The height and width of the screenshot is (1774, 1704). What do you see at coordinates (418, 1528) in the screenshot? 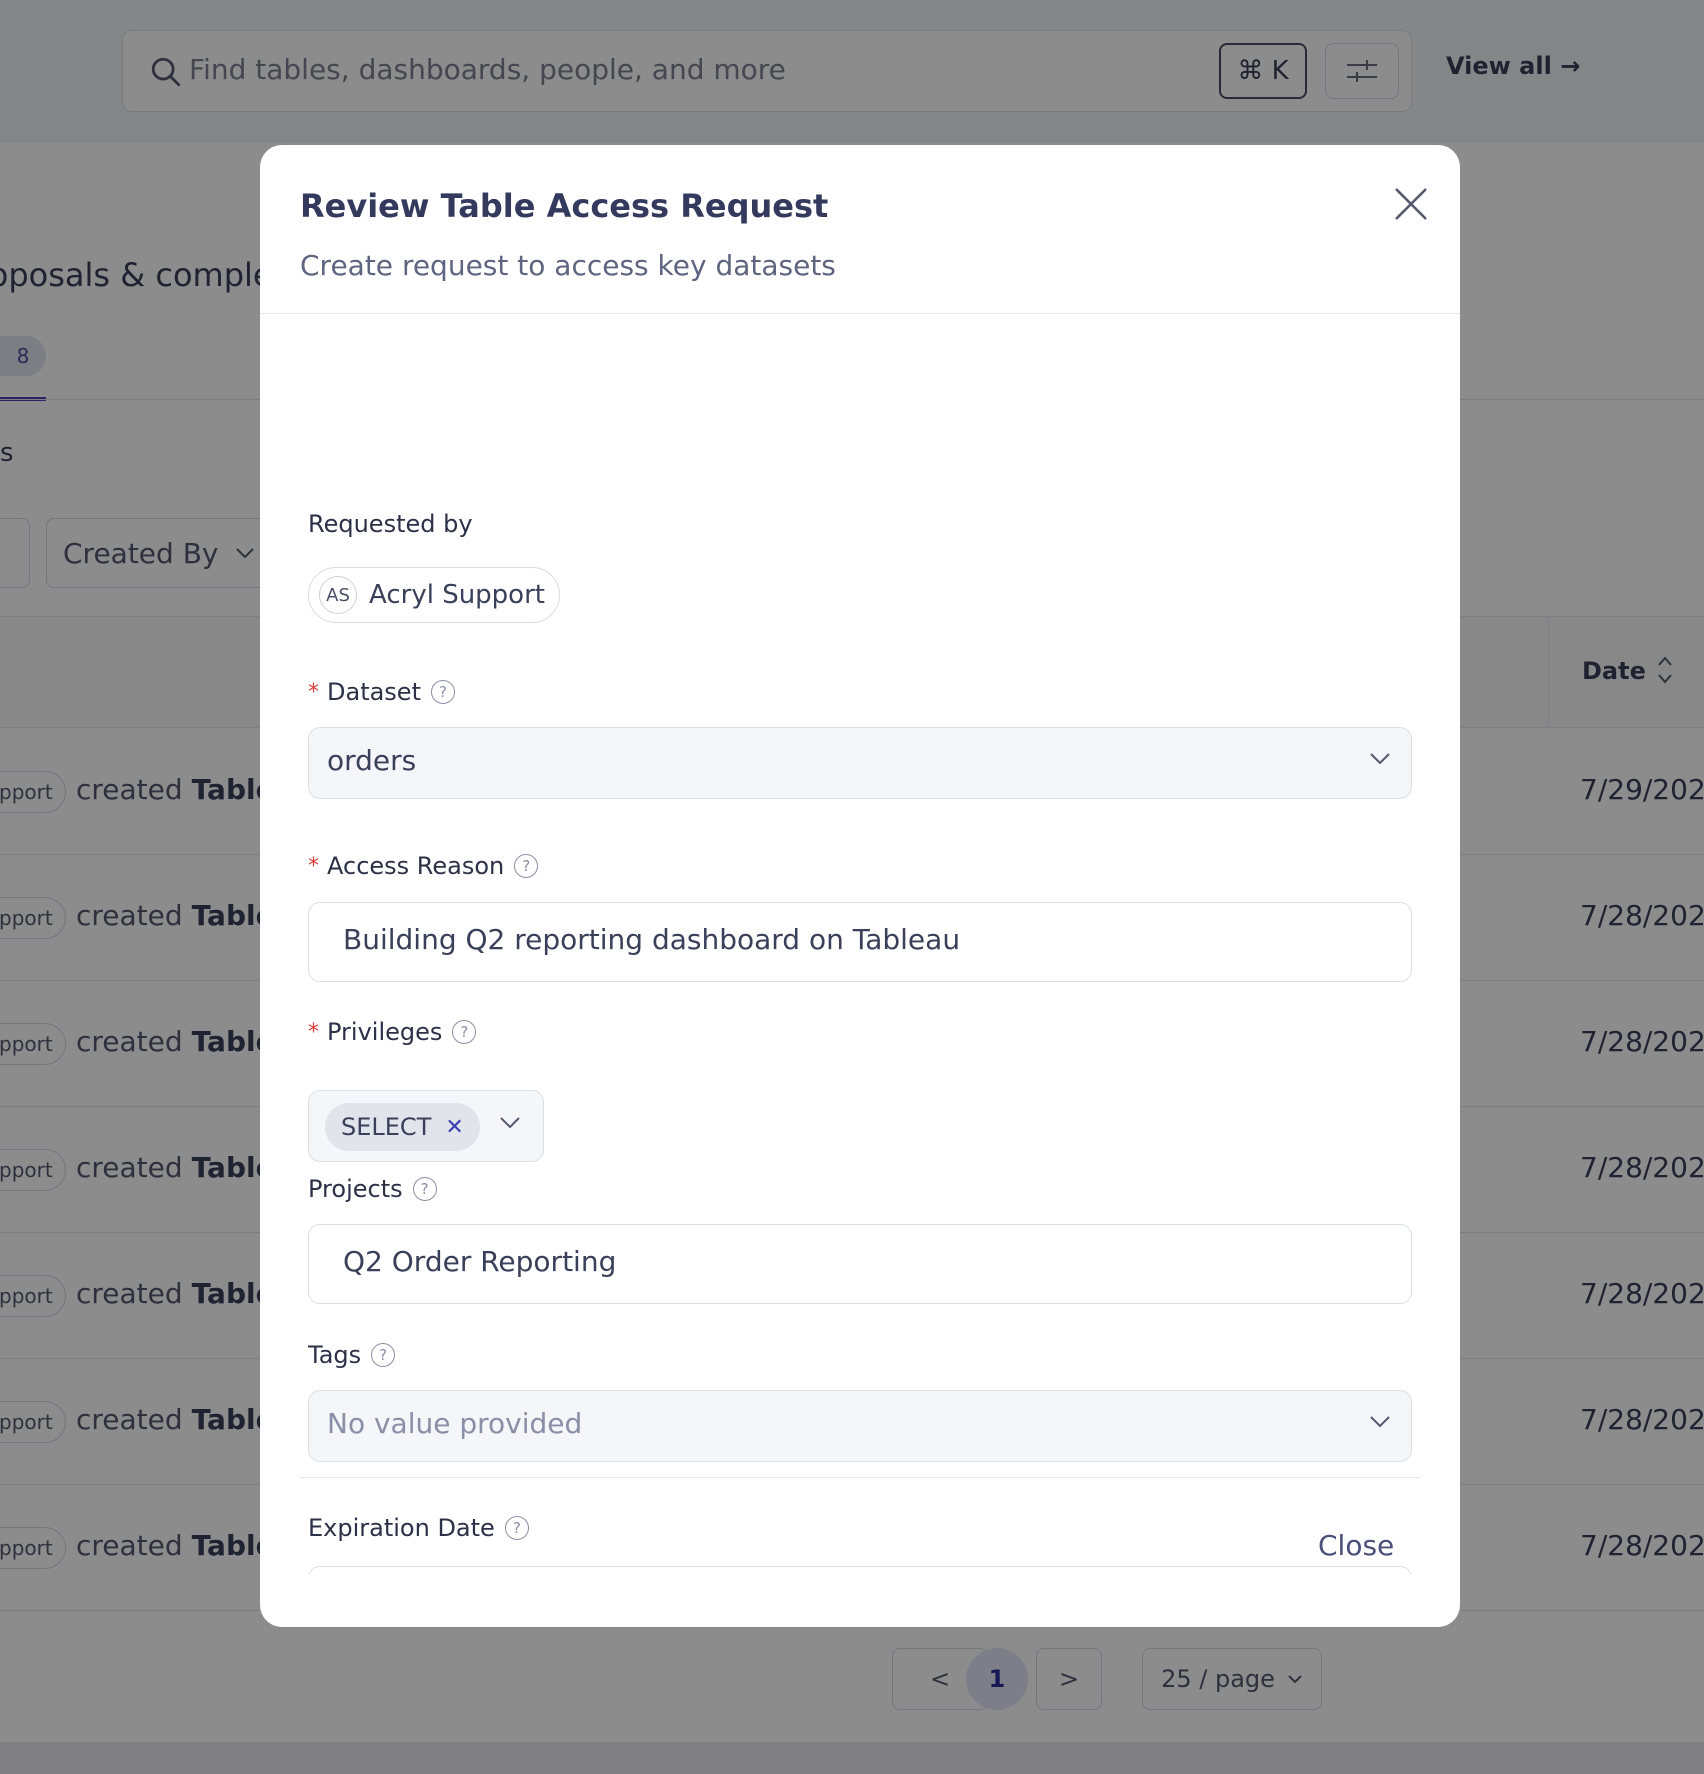
I see `expiration-date-label: Expiration Date ?` at bounding box center [418, 1528].